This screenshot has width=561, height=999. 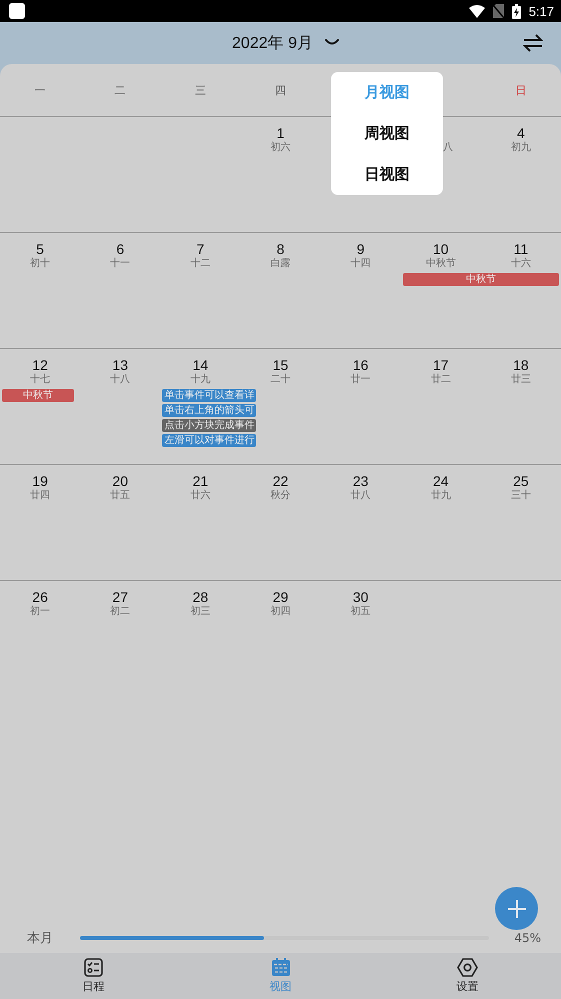 What do you see at coordinates (120, 380) in the screenshot?
I see `lunar-date: 十八` at bounding box center [120, 380].